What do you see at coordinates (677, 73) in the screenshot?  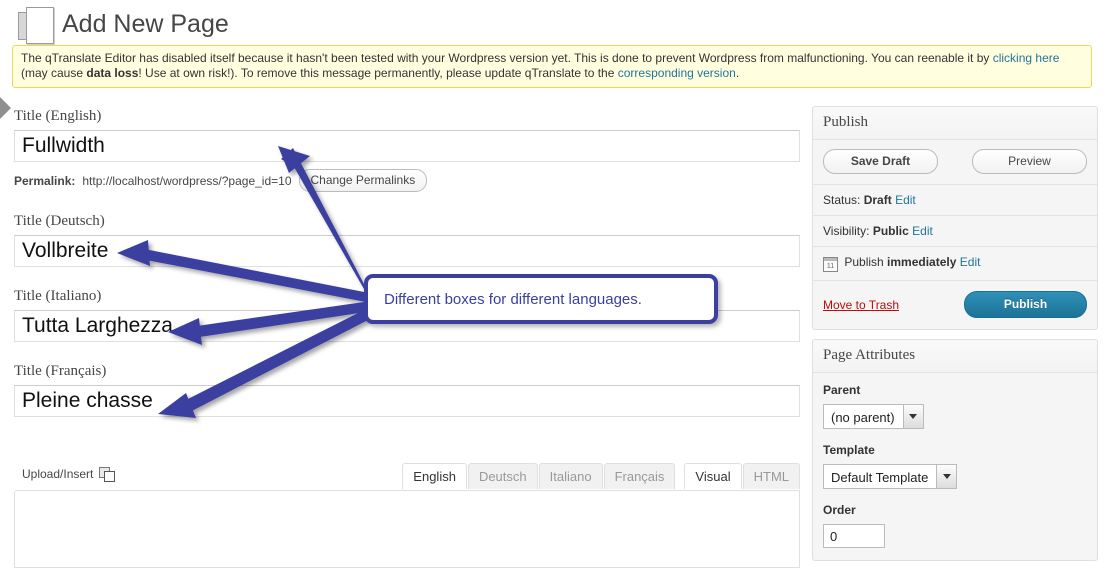 I see `corresponding-version-link: corresponding version` at bounding box center [677, 73].